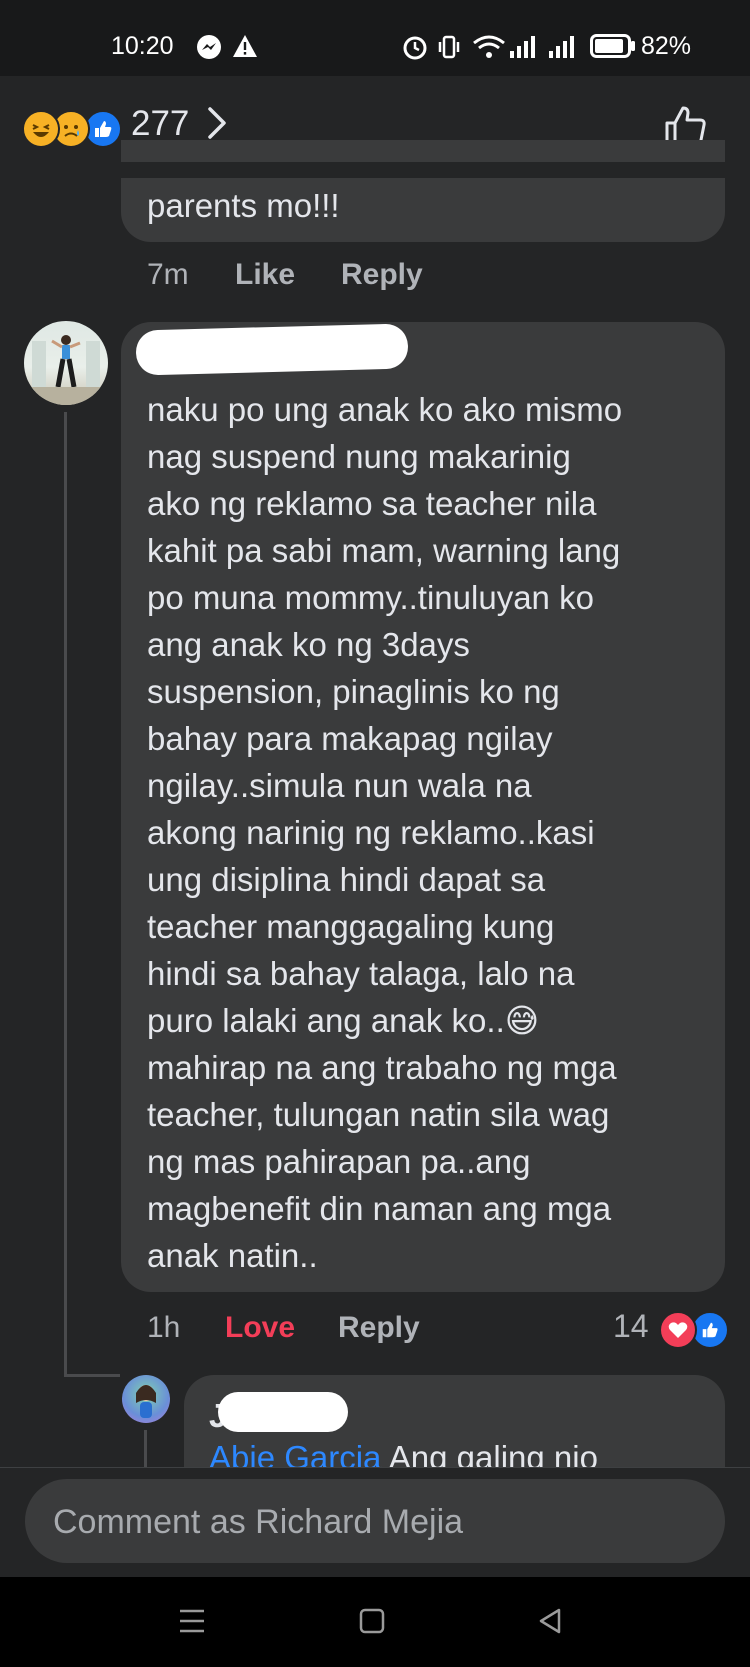 The image size is (750, 1667). Describe the element at coordinates (192, 1621) in the screenshot. I see `menu-icon` at that location.